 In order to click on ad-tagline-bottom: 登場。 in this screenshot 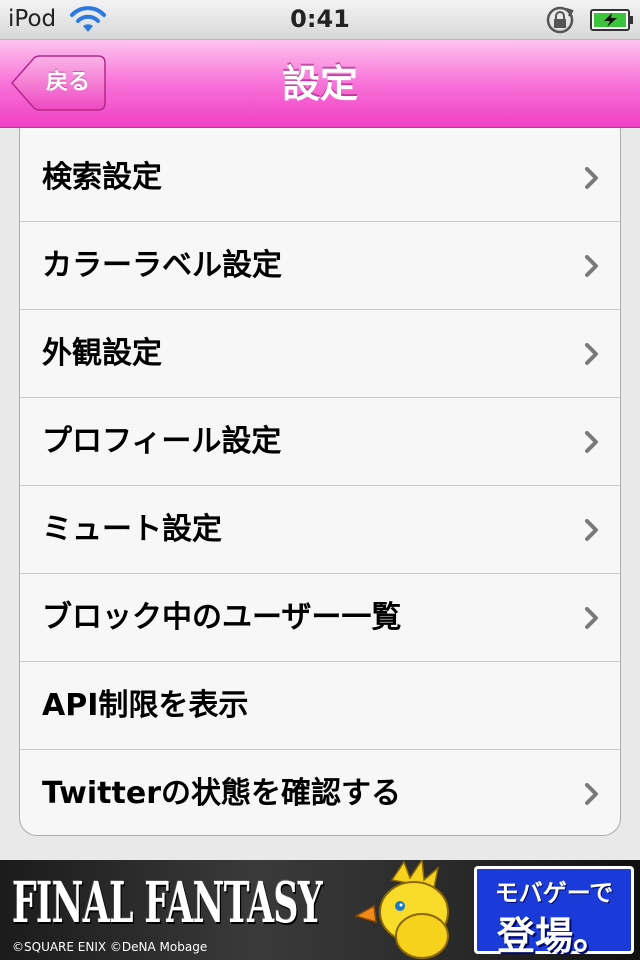, I will do `click(553, 936)`.